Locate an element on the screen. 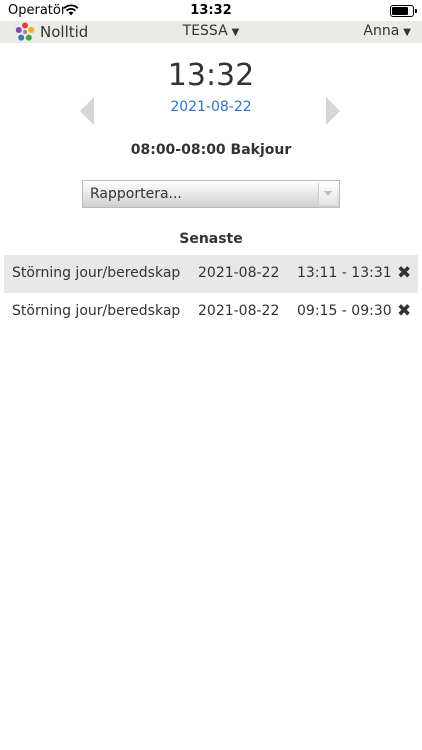 The image size is (422, 750). report-select-toggle is located at coordinates (327, 194).